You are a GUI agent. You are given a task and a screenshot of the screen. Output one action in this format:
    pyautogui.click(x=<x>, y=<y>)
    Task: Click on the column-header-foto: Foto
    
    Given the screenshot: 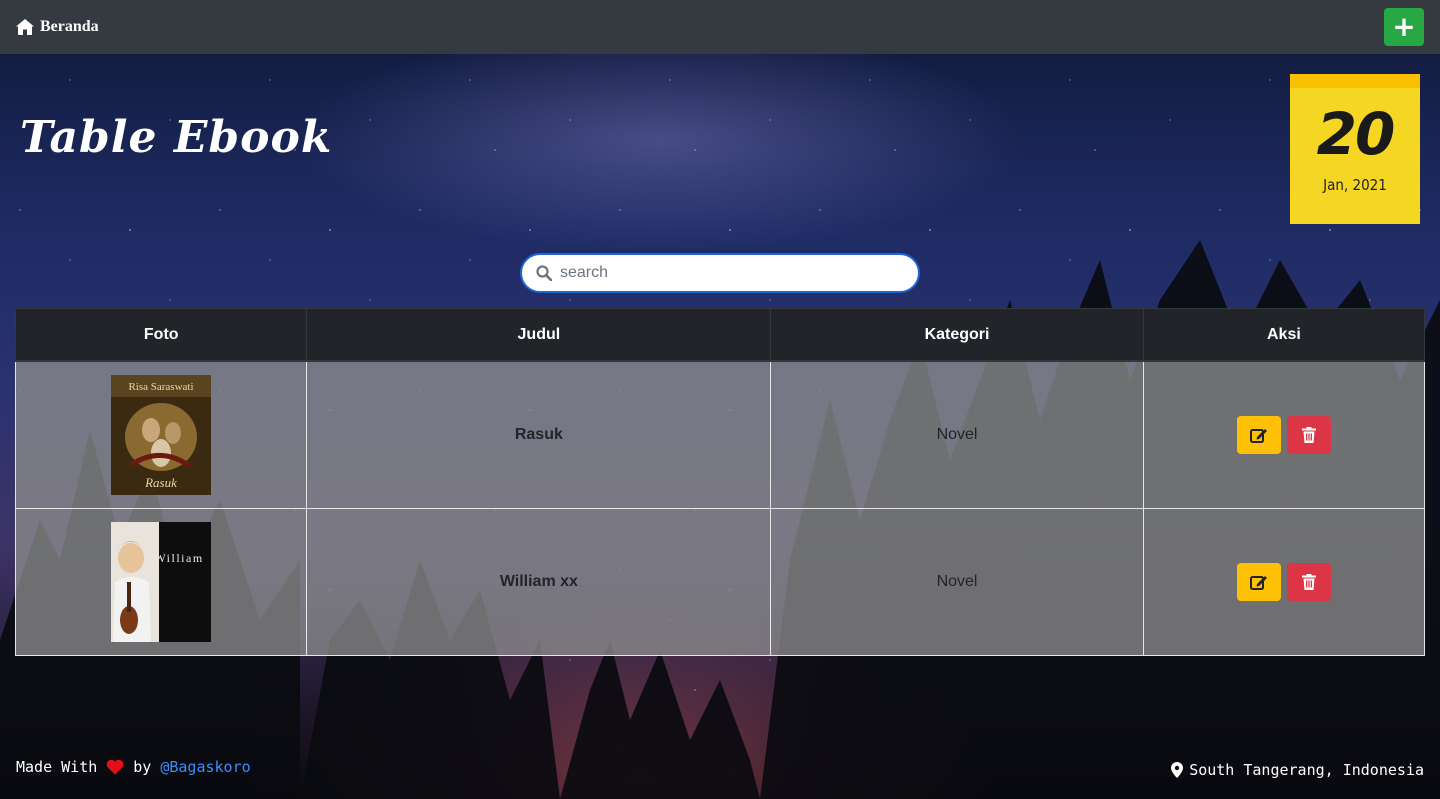 What is the action you would take?
    pyautogui.click(x=161, y=335)
    